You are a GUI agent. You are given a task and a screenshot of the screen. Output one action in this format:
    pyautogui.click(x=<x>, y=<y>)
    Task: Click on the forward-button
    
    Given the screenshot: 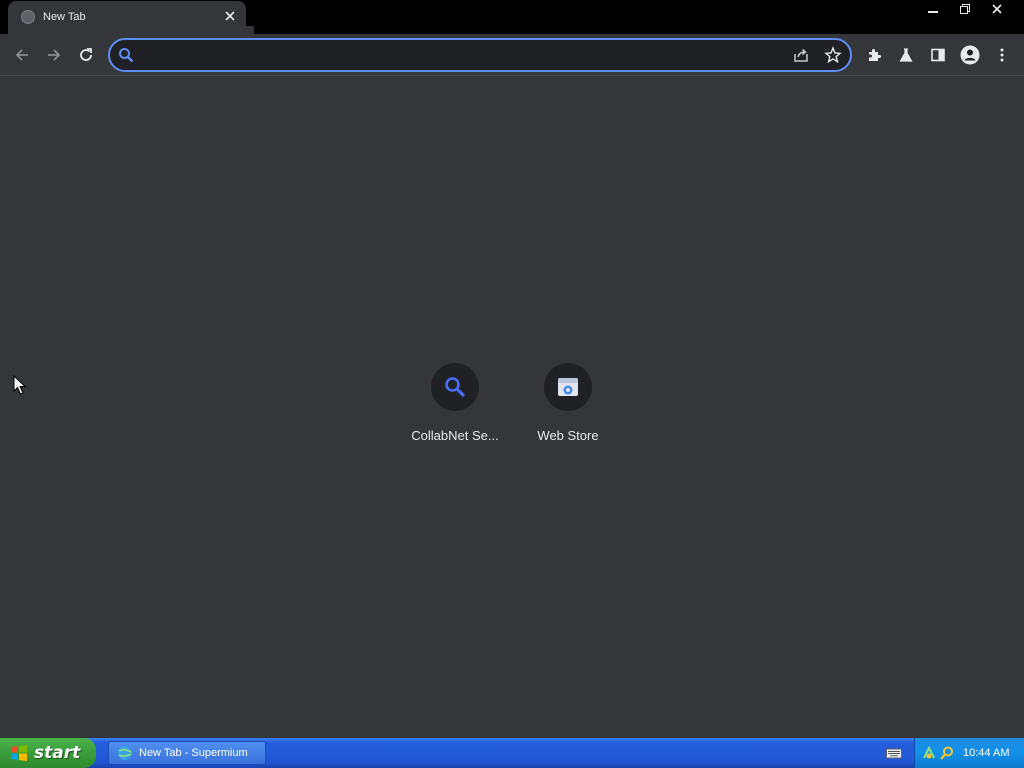 What is the action you would take?
    pyautogui.click(x=54, y=55)
    